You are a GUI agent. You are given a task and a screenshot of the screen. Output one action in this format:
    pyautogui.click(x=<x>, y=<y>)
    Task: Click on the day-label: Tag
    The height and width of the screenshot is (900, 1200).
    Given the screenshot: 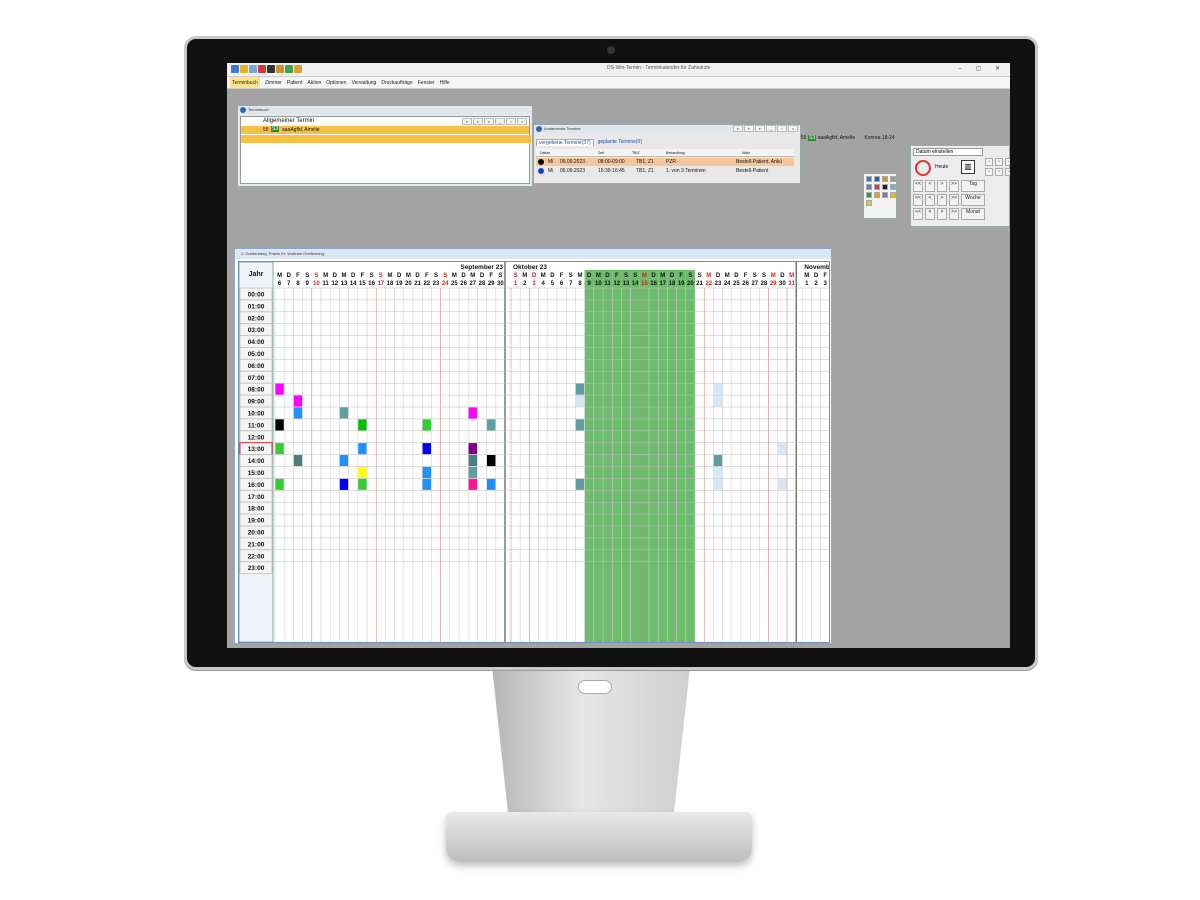 What is the action you would take?
    pyautogui.click(x=973, y=186)
    